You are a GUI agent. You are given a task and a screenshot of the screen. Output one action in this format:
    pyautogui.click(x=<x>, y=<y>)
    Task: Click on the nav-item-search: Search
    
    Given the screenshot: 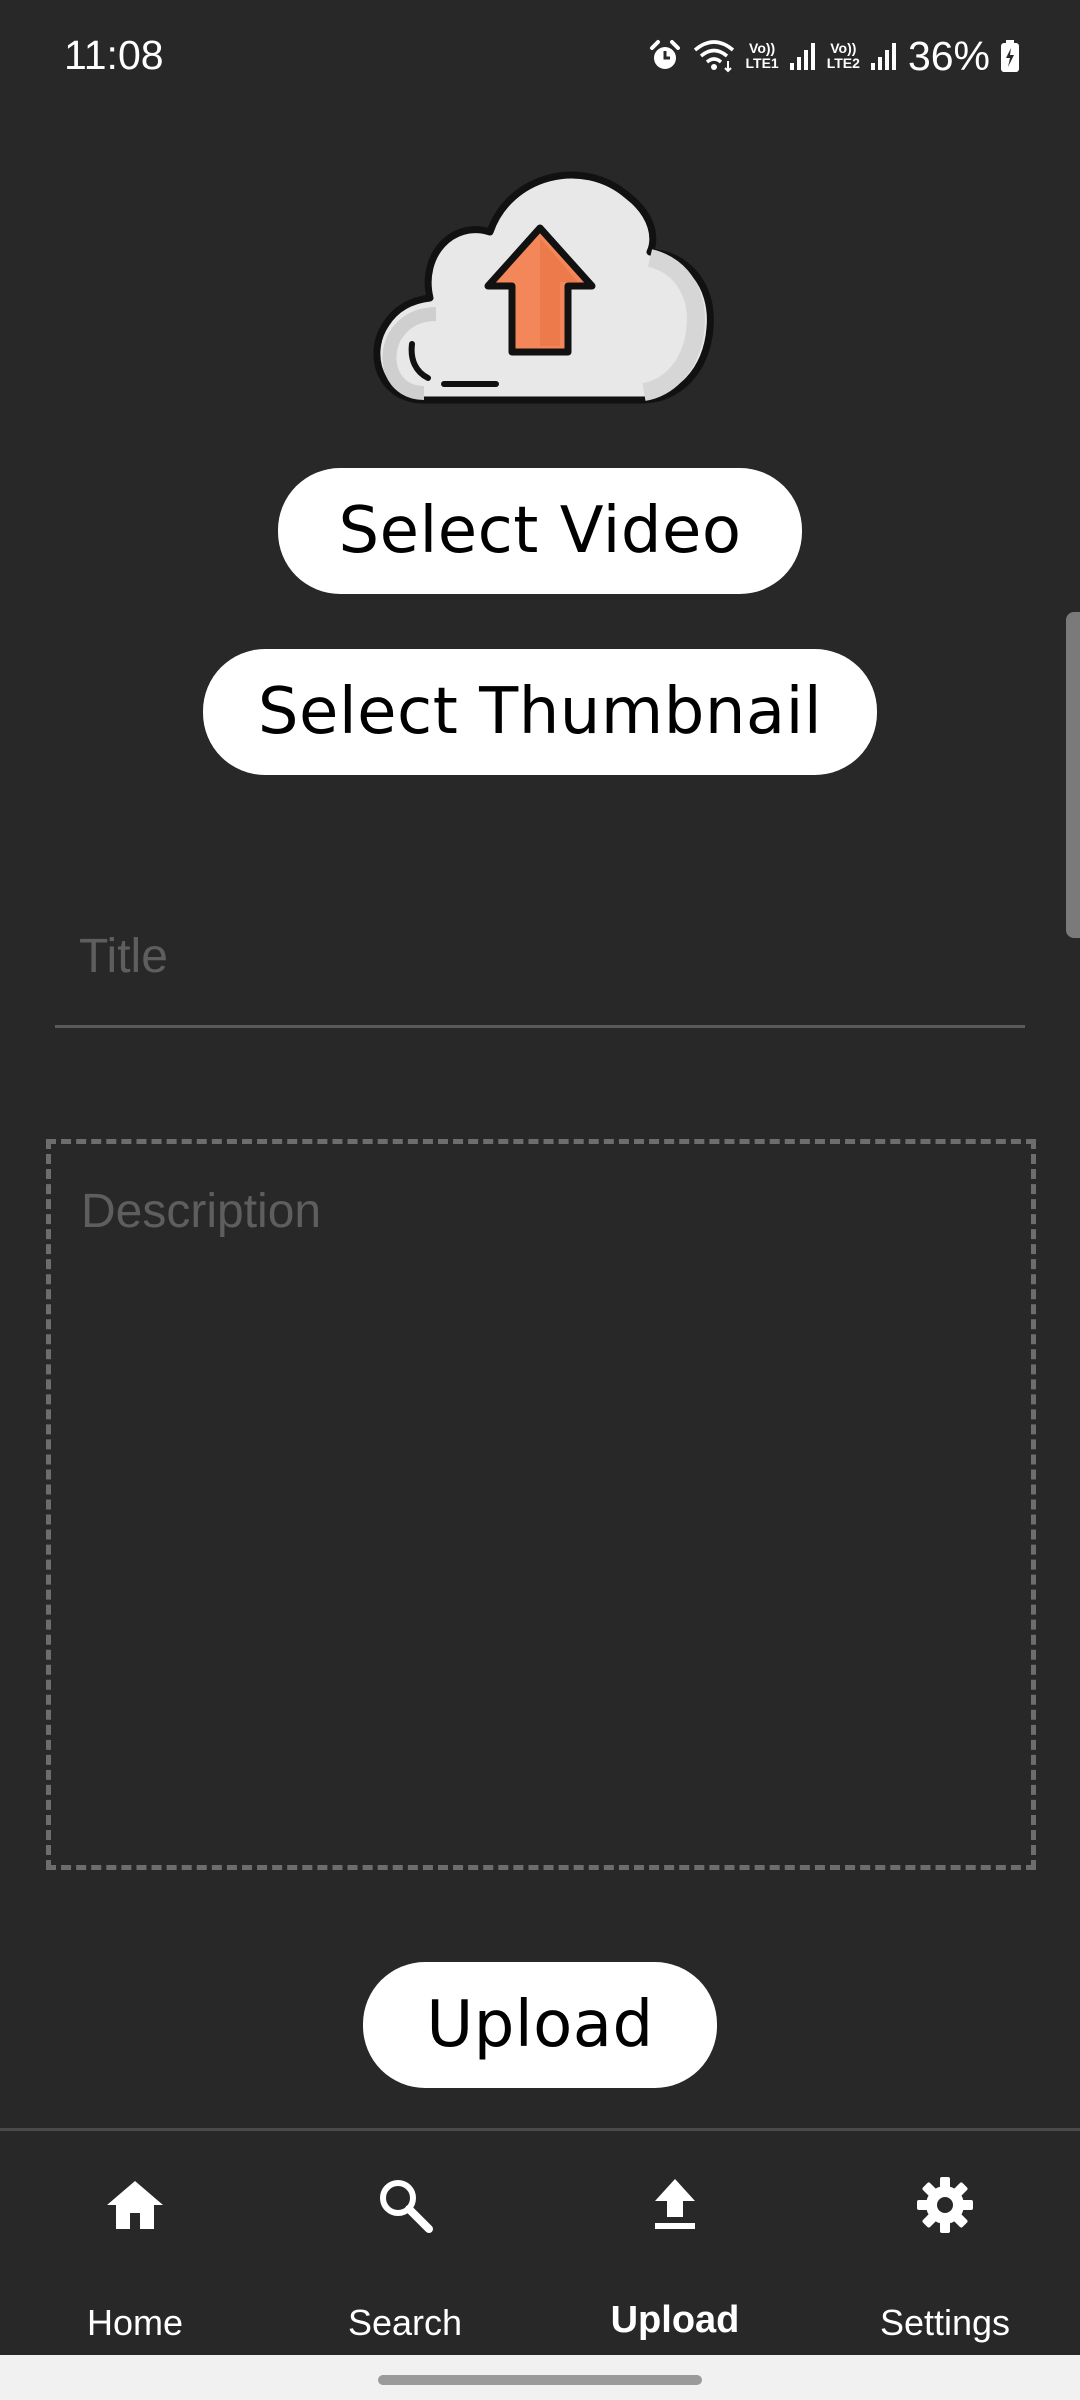 What is the action you would take?
    pyautogui.click(x=405, y=2243)
    